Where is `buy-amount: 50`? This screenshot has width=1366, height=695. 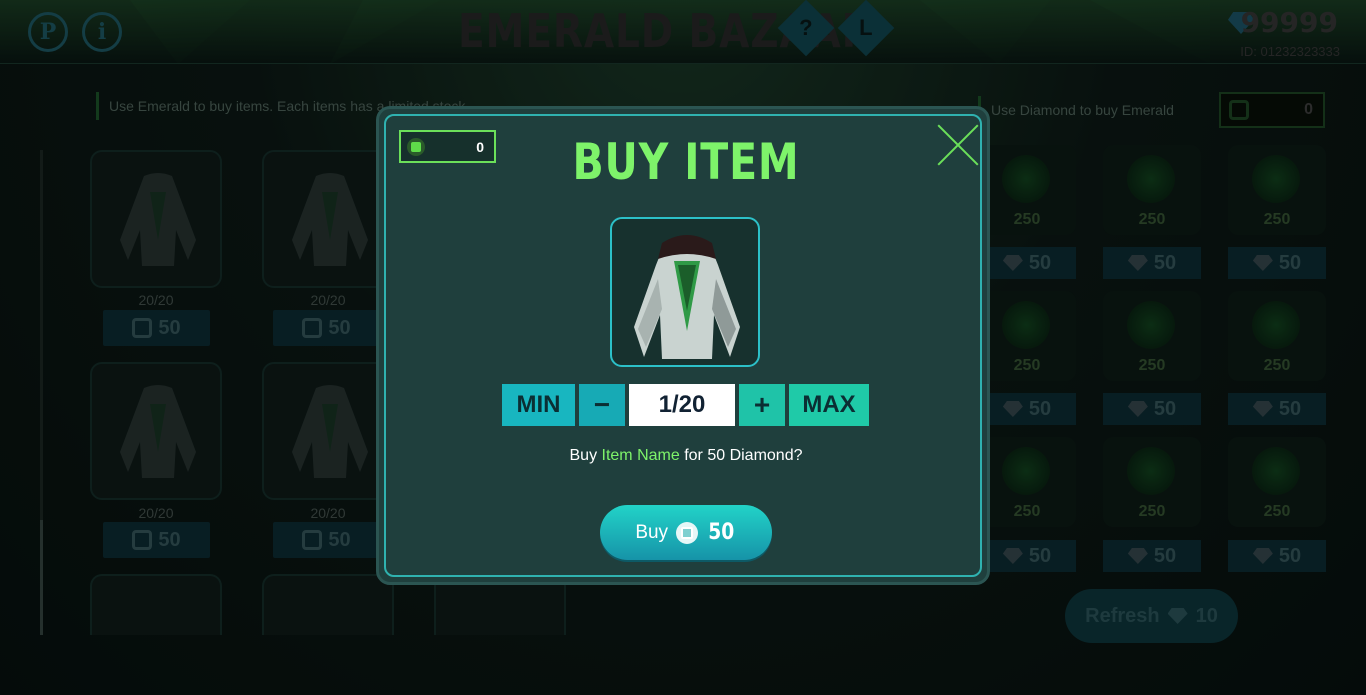 buy-amount: 50 is located at coordinates (721, 532).